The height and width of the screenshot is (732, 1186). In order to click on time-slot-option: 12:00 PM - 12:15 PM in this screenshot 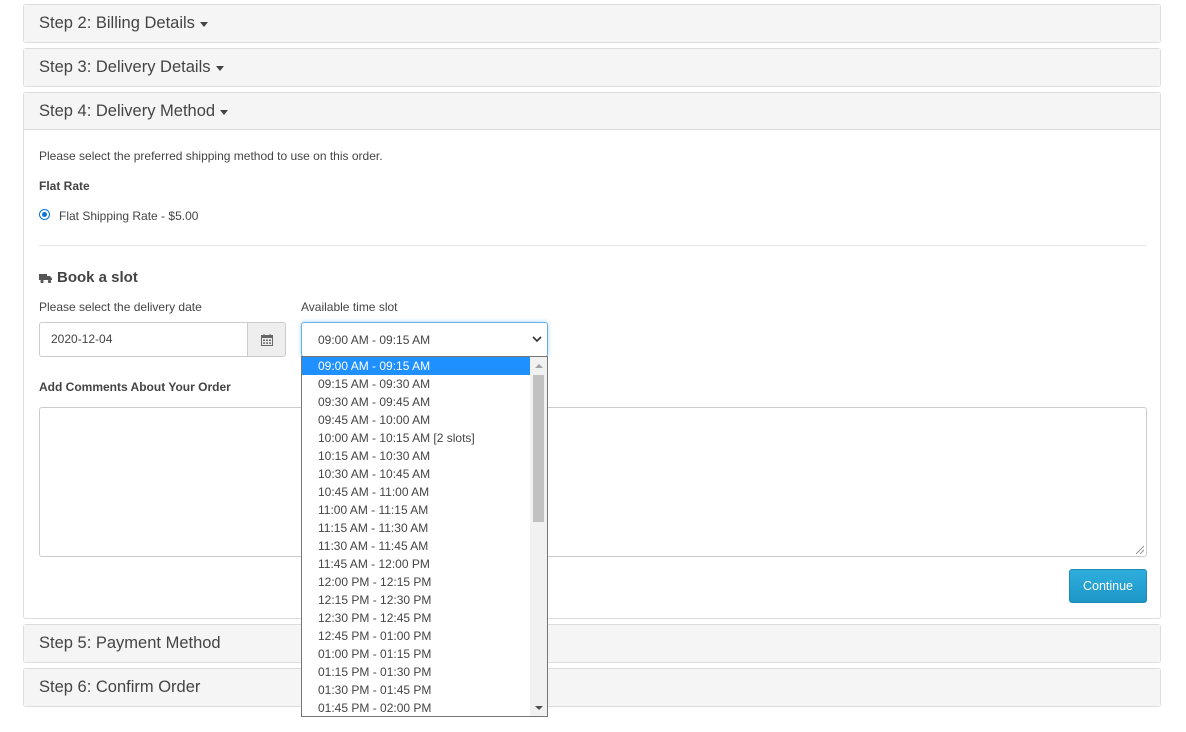, I will do `click(416, 582)`.